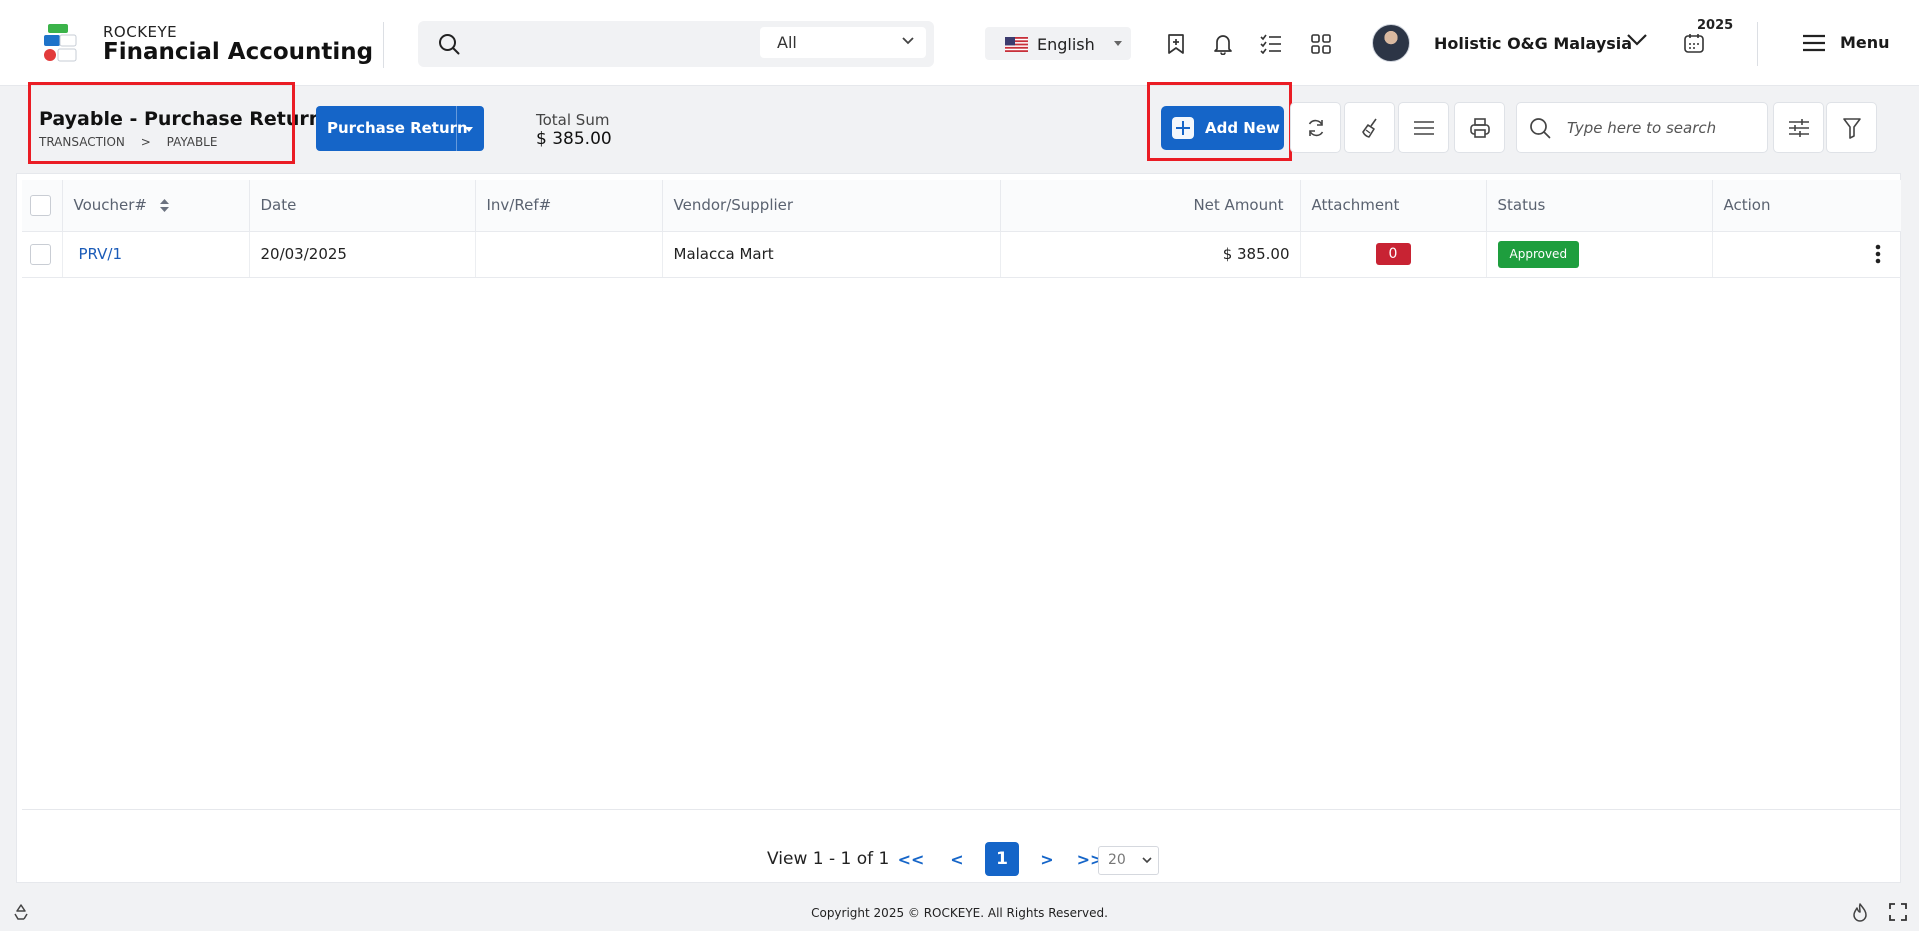 The image size is (1919, 931). I want to click on columns-button, so click(1423, 127).